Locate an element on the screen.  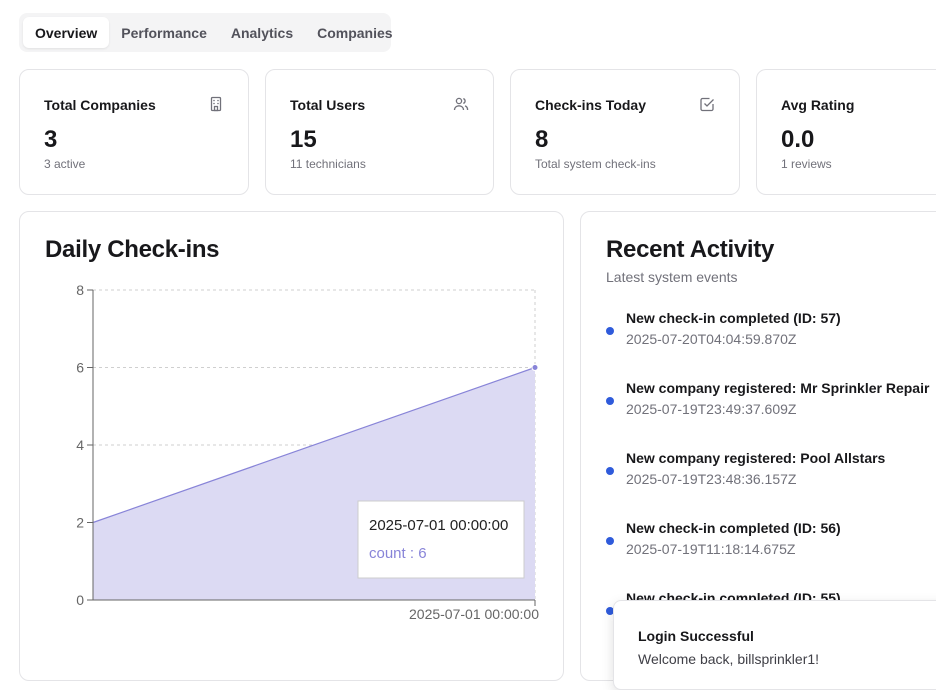
check-square-icon is located at coordinates (707, 104).